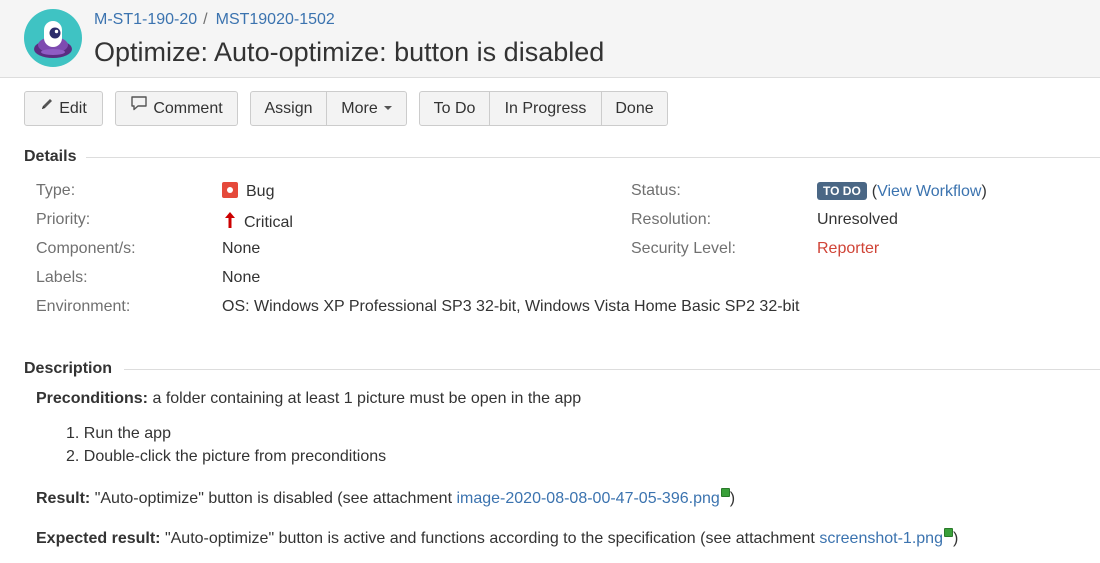 The height and width of the screenshot is (563, 1100). Describe the element at coordinates (545, 108) in the screenshot. I see `in-progress-button: In Progress` at that location.